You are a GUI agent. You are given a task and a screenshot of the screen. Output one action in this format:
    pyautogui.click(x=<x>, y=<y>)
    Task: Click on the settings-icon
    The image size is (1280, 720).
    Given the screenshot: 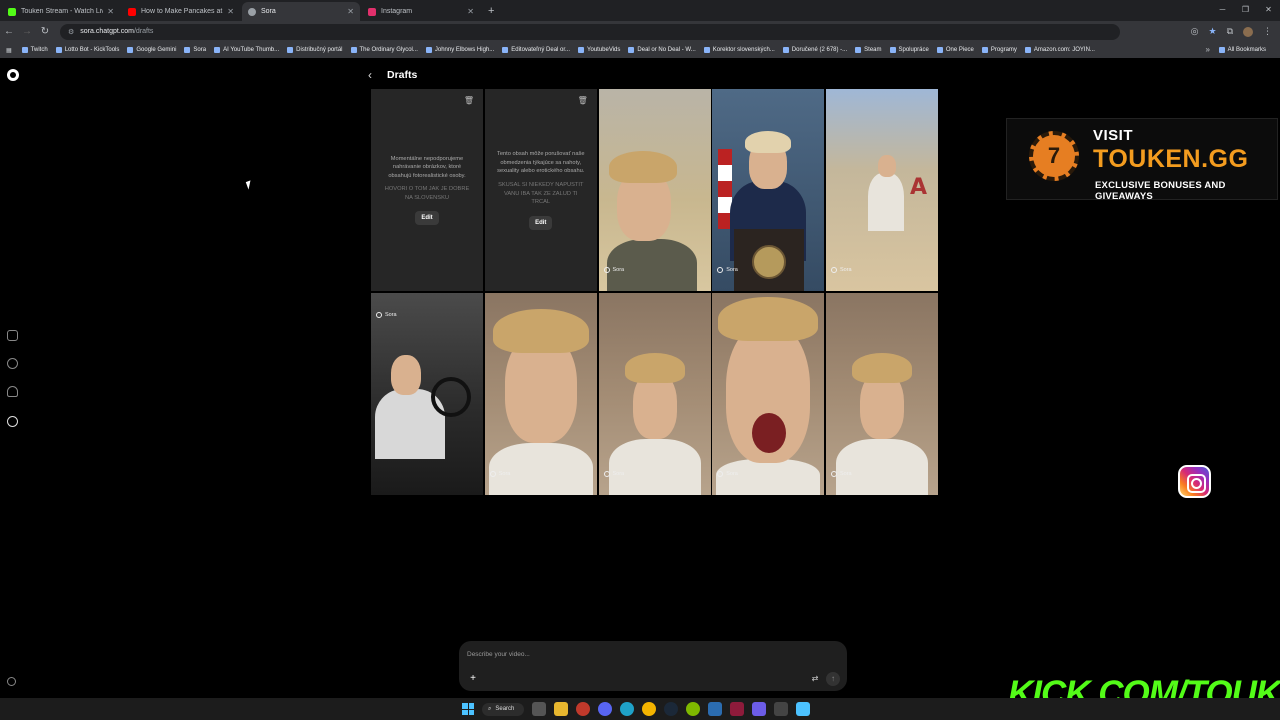 What is the action you would take?
    pyautogui.click(x=11, y=681)
    